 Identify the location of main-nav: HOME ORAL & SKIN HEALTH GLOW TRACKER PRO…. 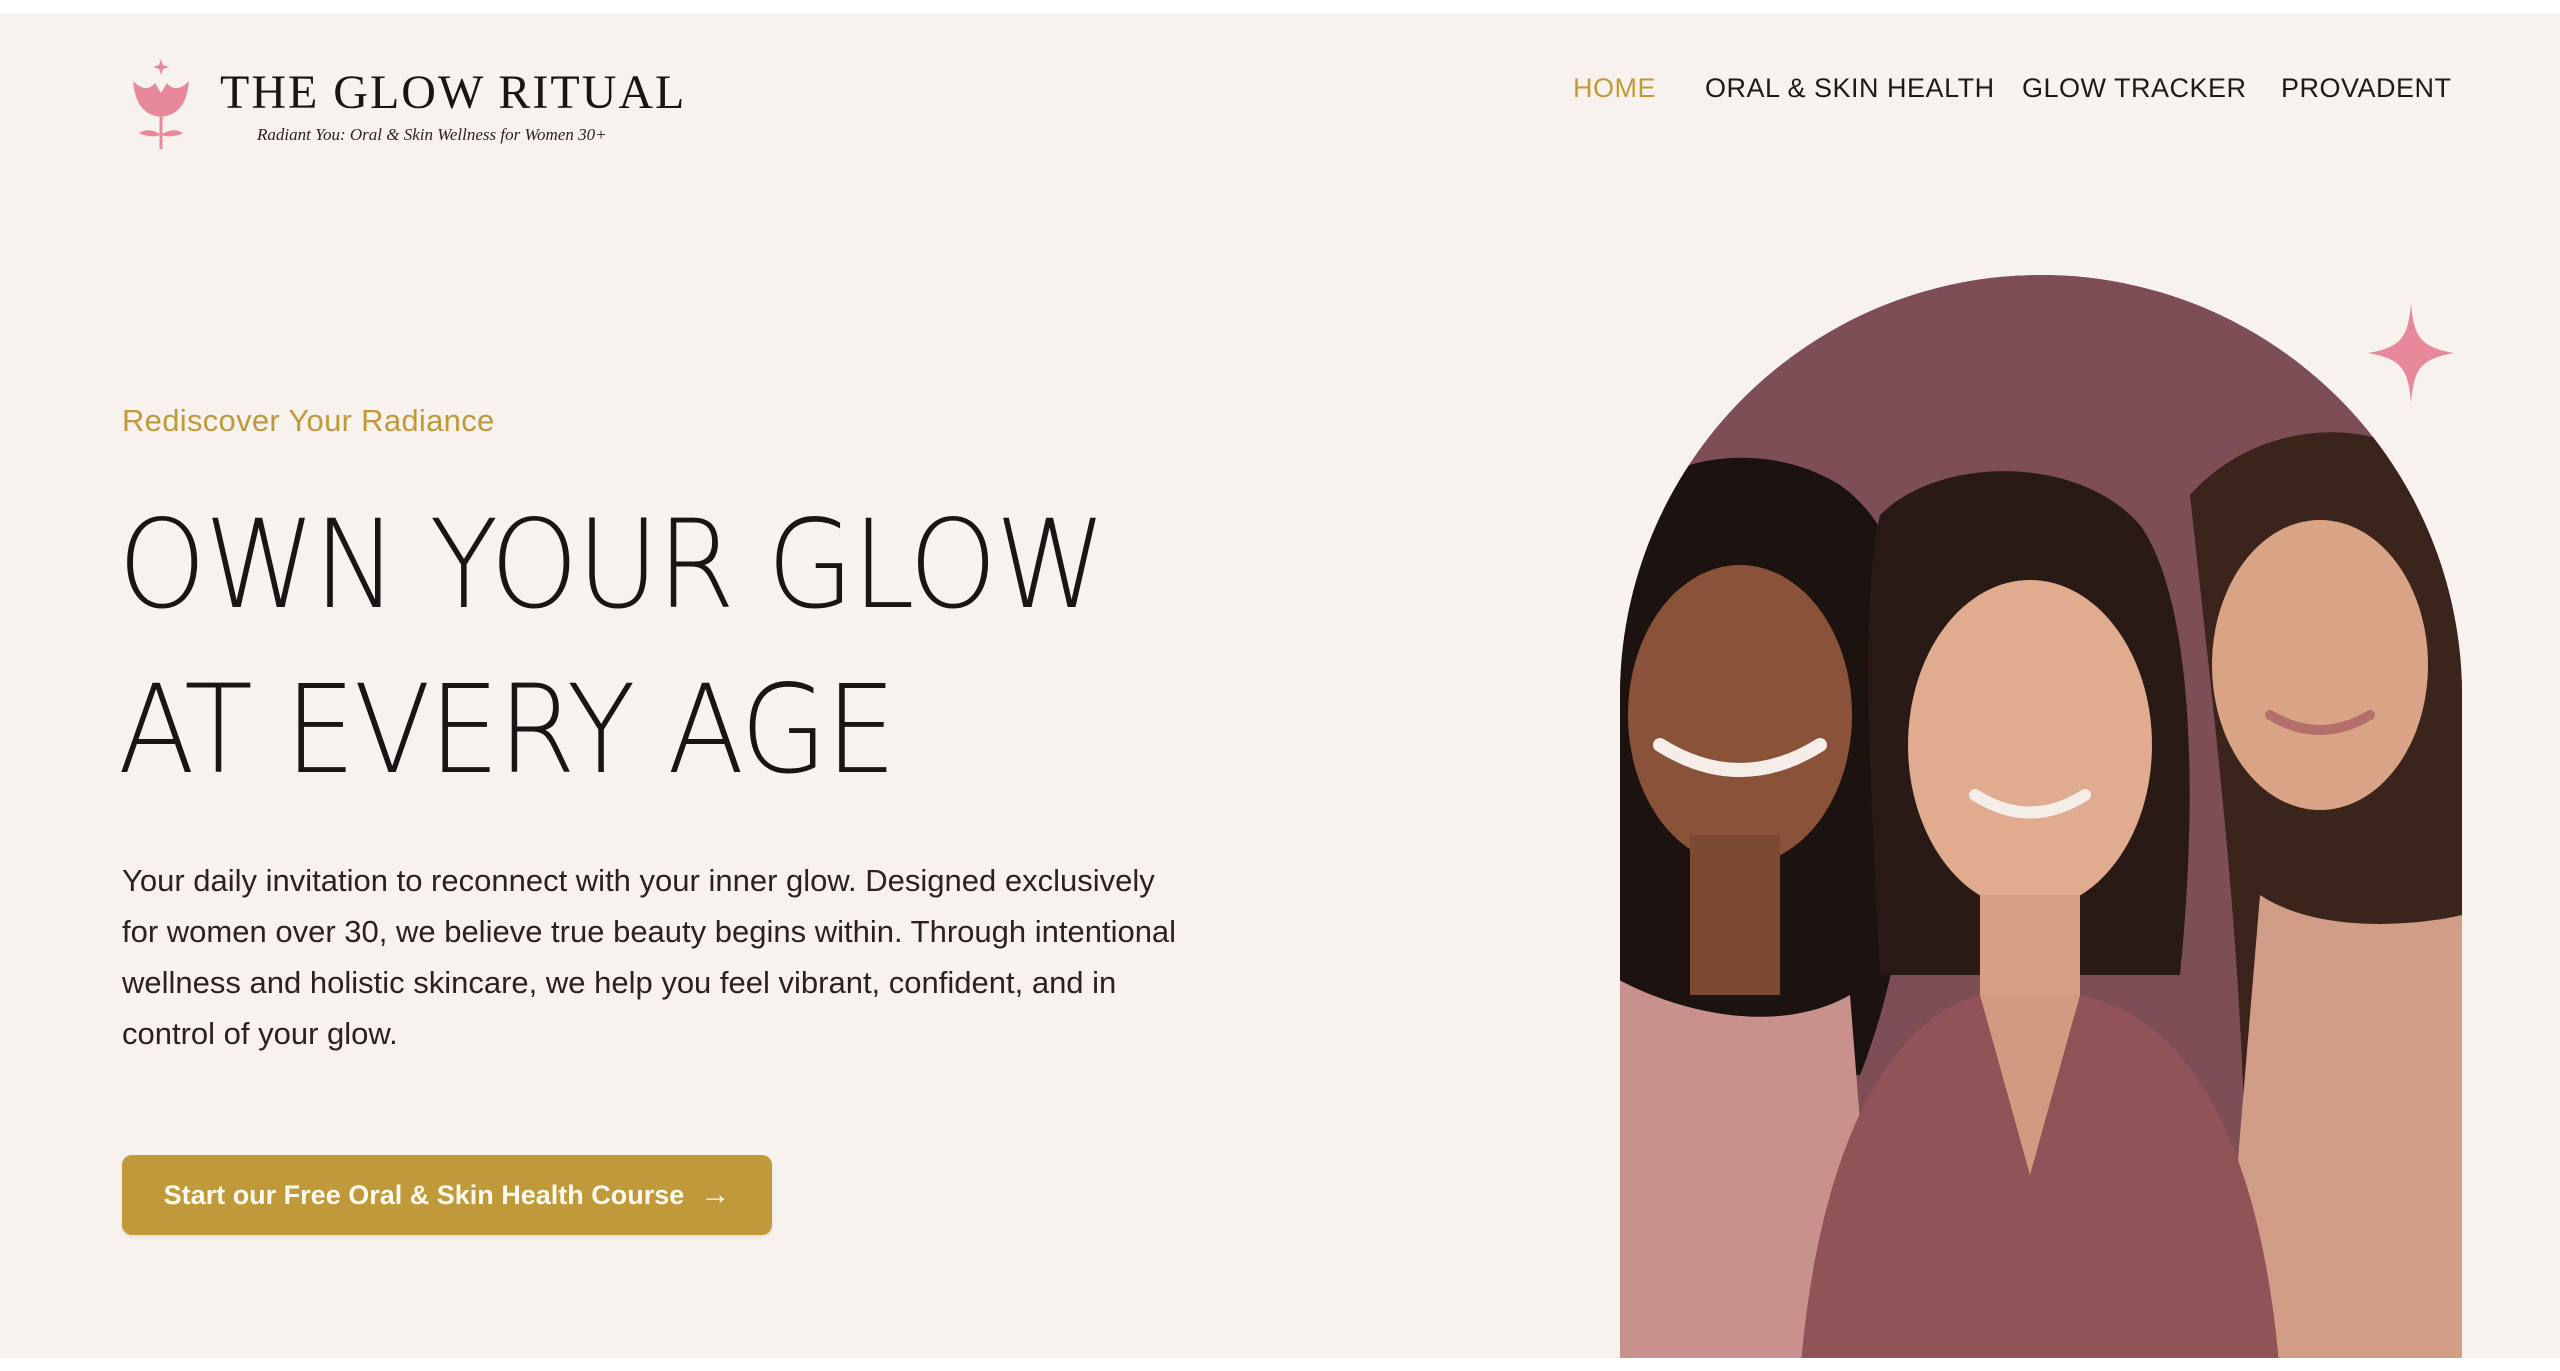
(1280, 93).